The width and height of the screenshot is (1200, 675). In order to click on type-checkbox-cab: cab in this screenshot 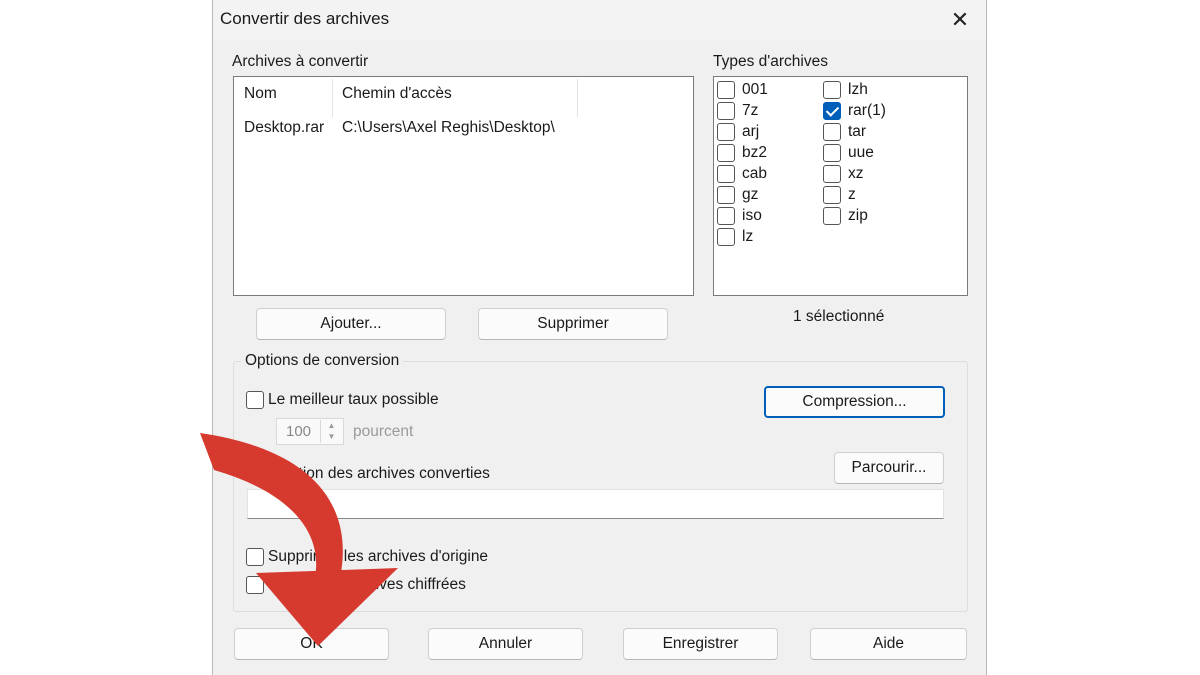, I will do `click(742, 174)`.